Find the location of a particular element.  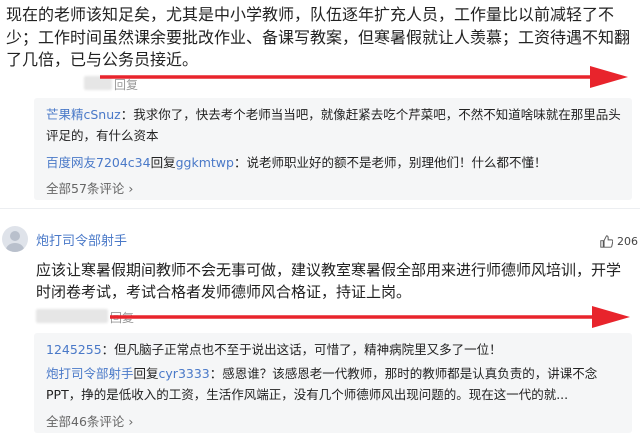

reply-target-username: cyr3333 is located at coordinates (184, 373).